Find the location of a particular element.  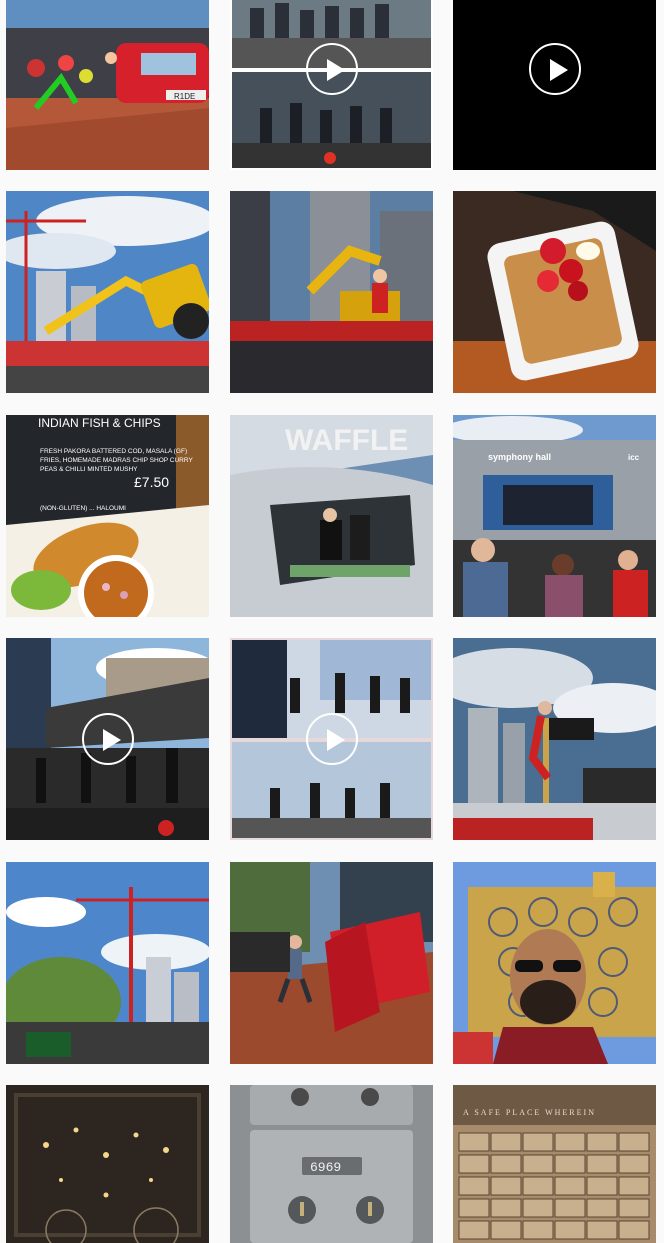

post-image: 6969 is located at coordinates (331, 1164).